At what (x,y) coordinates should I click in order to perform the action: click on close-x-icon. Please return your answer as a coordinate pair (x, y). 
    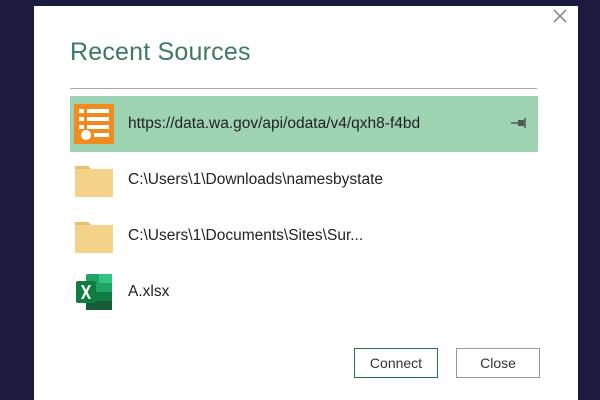
    Looking at the image, I should click on (560, 16).